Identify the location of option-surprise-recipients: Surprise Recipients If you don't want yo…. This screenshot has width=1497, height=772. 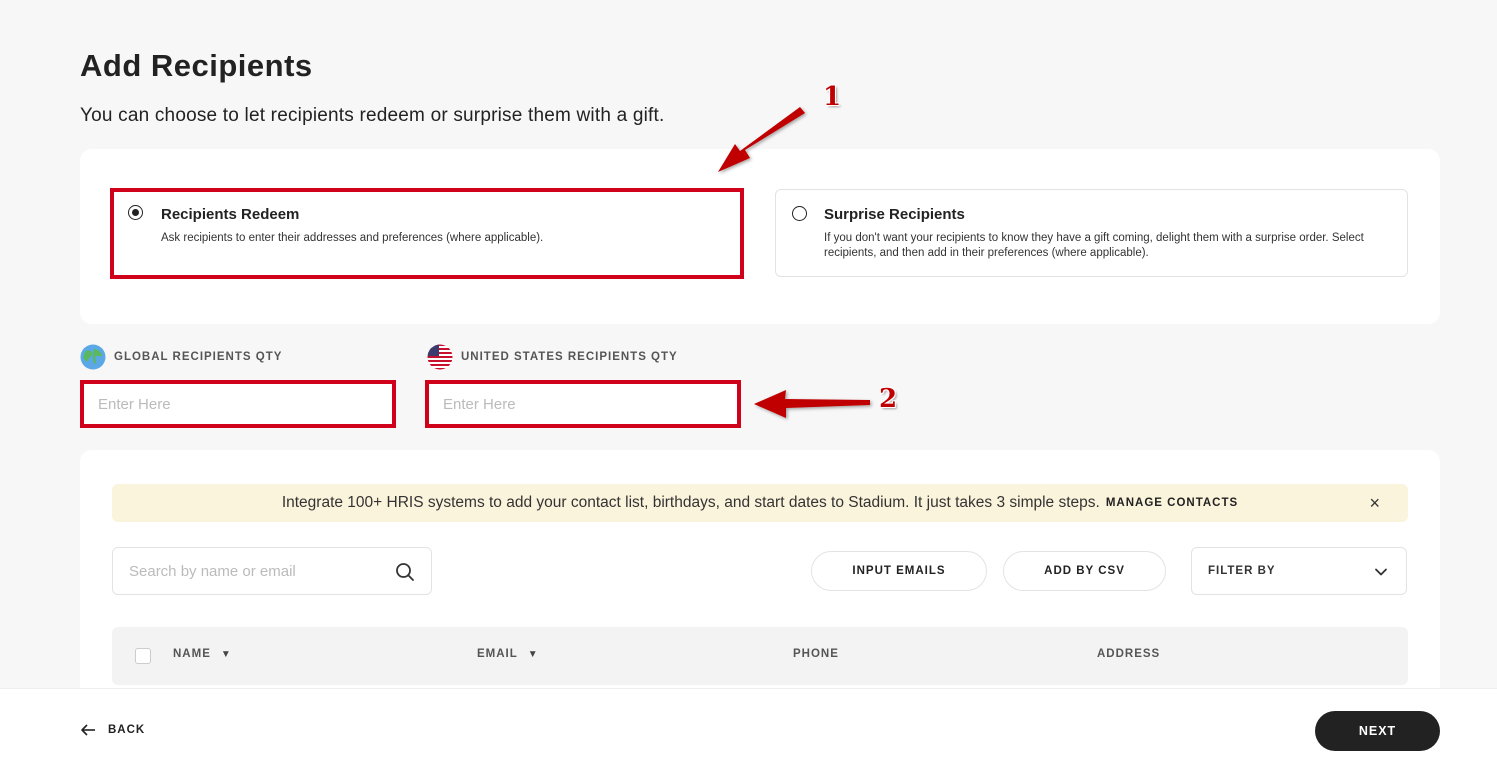
(1091, 233).